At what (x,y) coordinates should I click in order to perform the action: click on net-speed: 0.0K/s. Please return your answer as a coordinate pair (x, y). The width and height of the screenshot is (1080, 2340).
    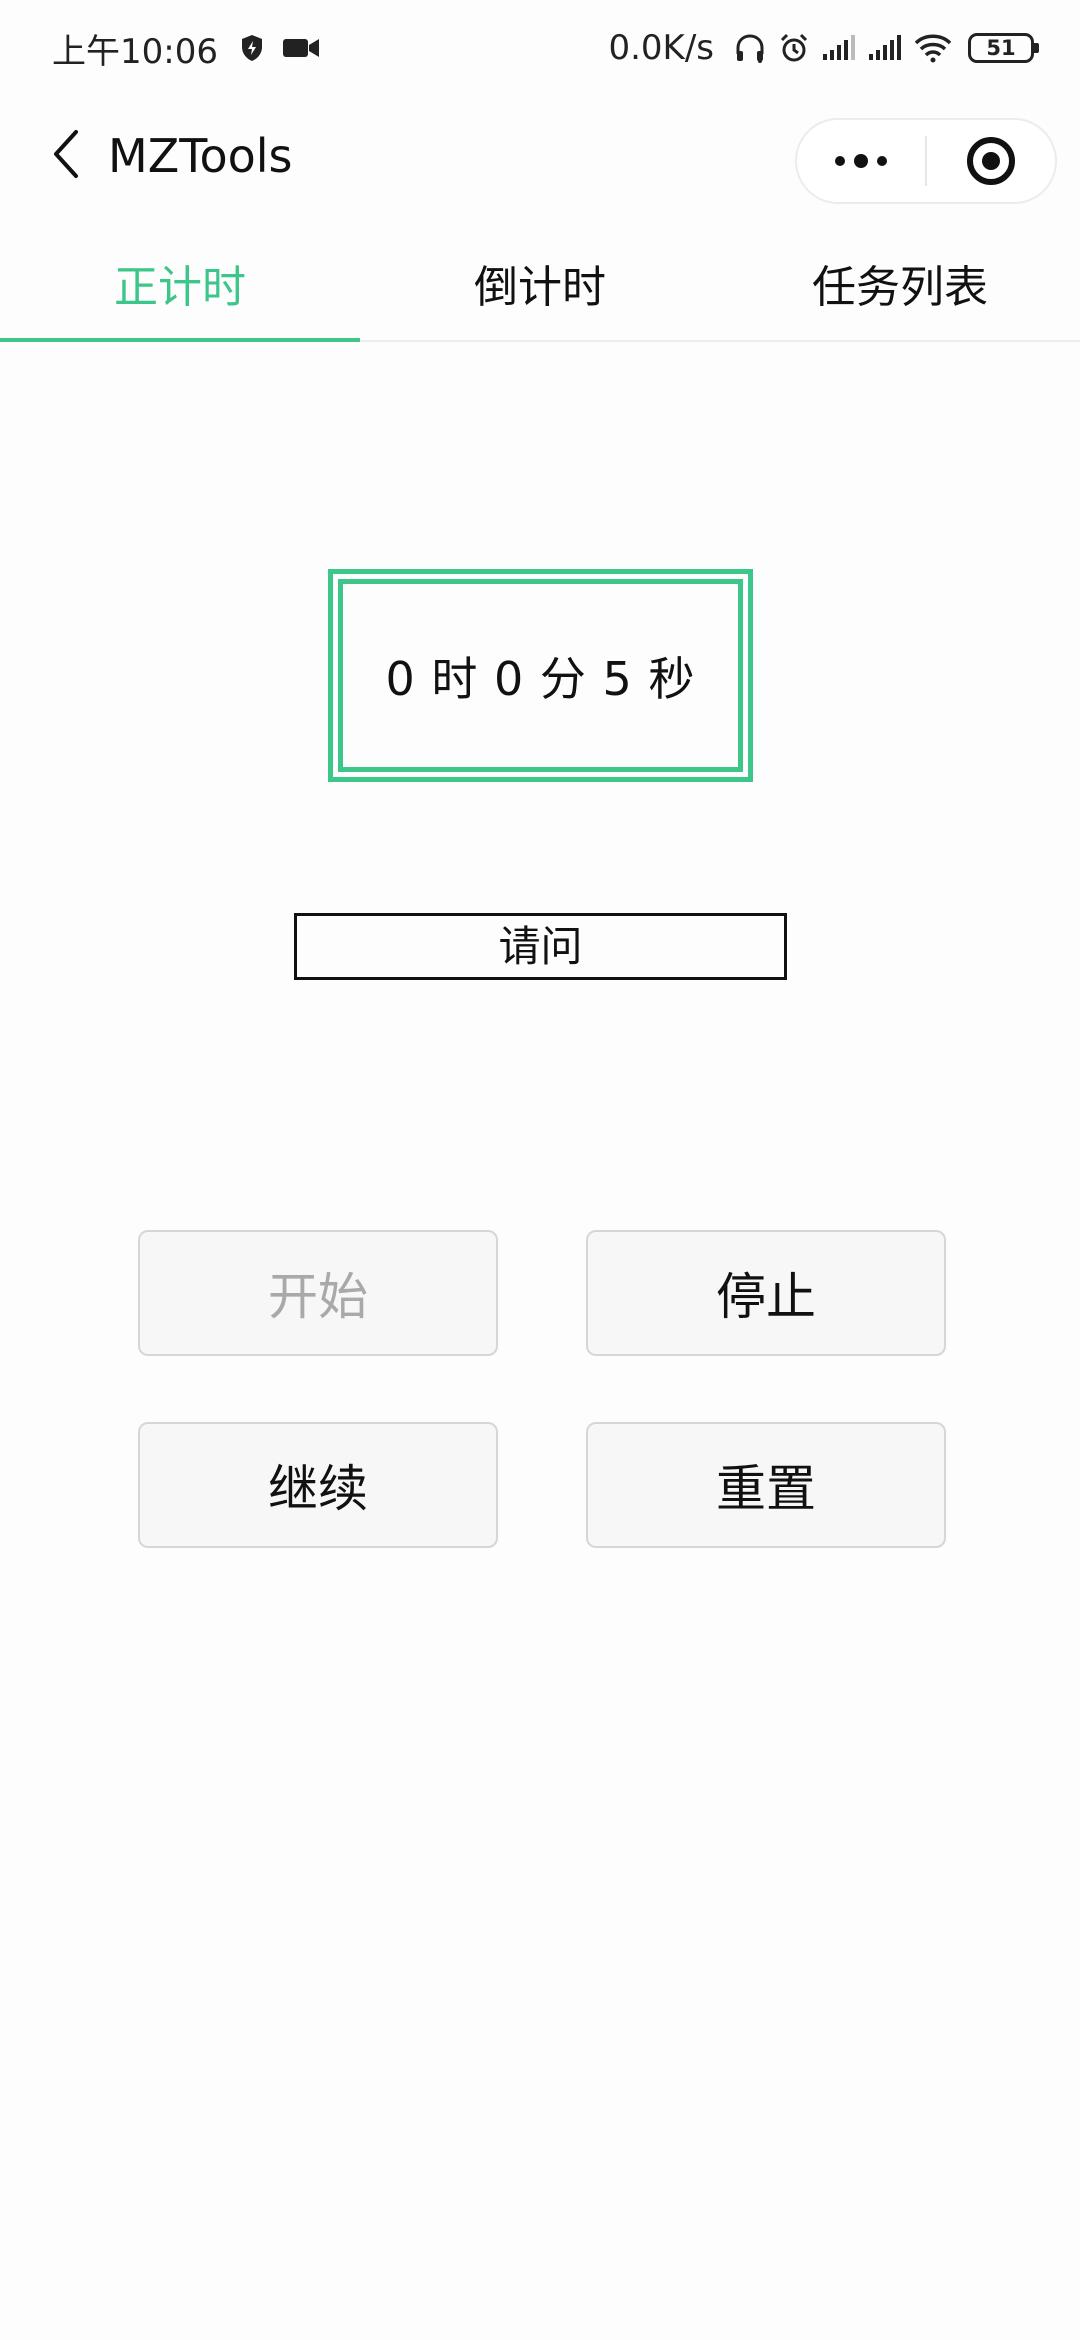
    Looking at the image, I should click on (661, 48).